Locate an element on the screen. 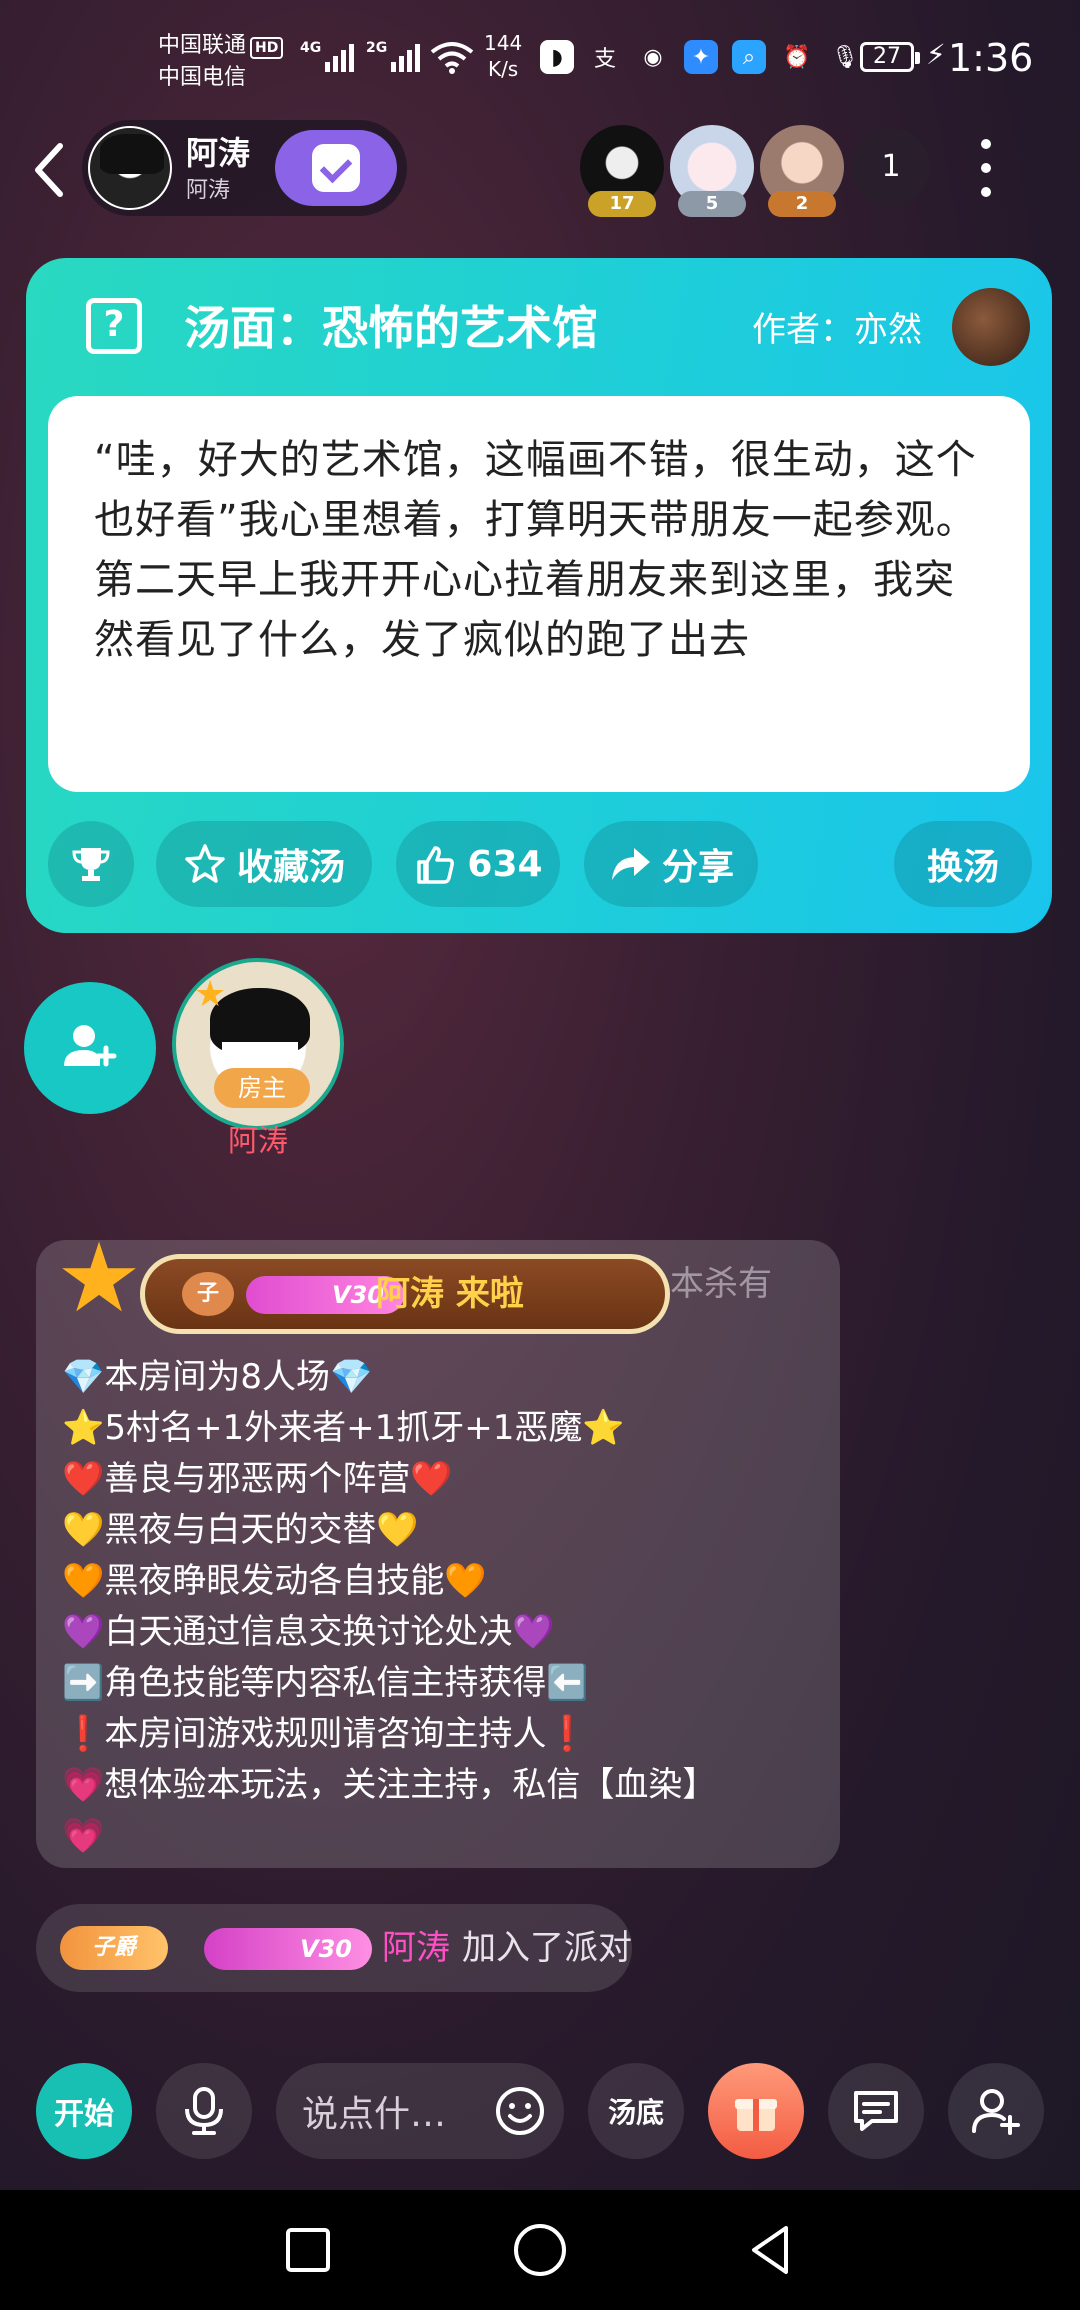 The width and height of the screenshot is (1080, 2310). collect-soup-label: 收藏汤 is located at coordinates (290, 867).